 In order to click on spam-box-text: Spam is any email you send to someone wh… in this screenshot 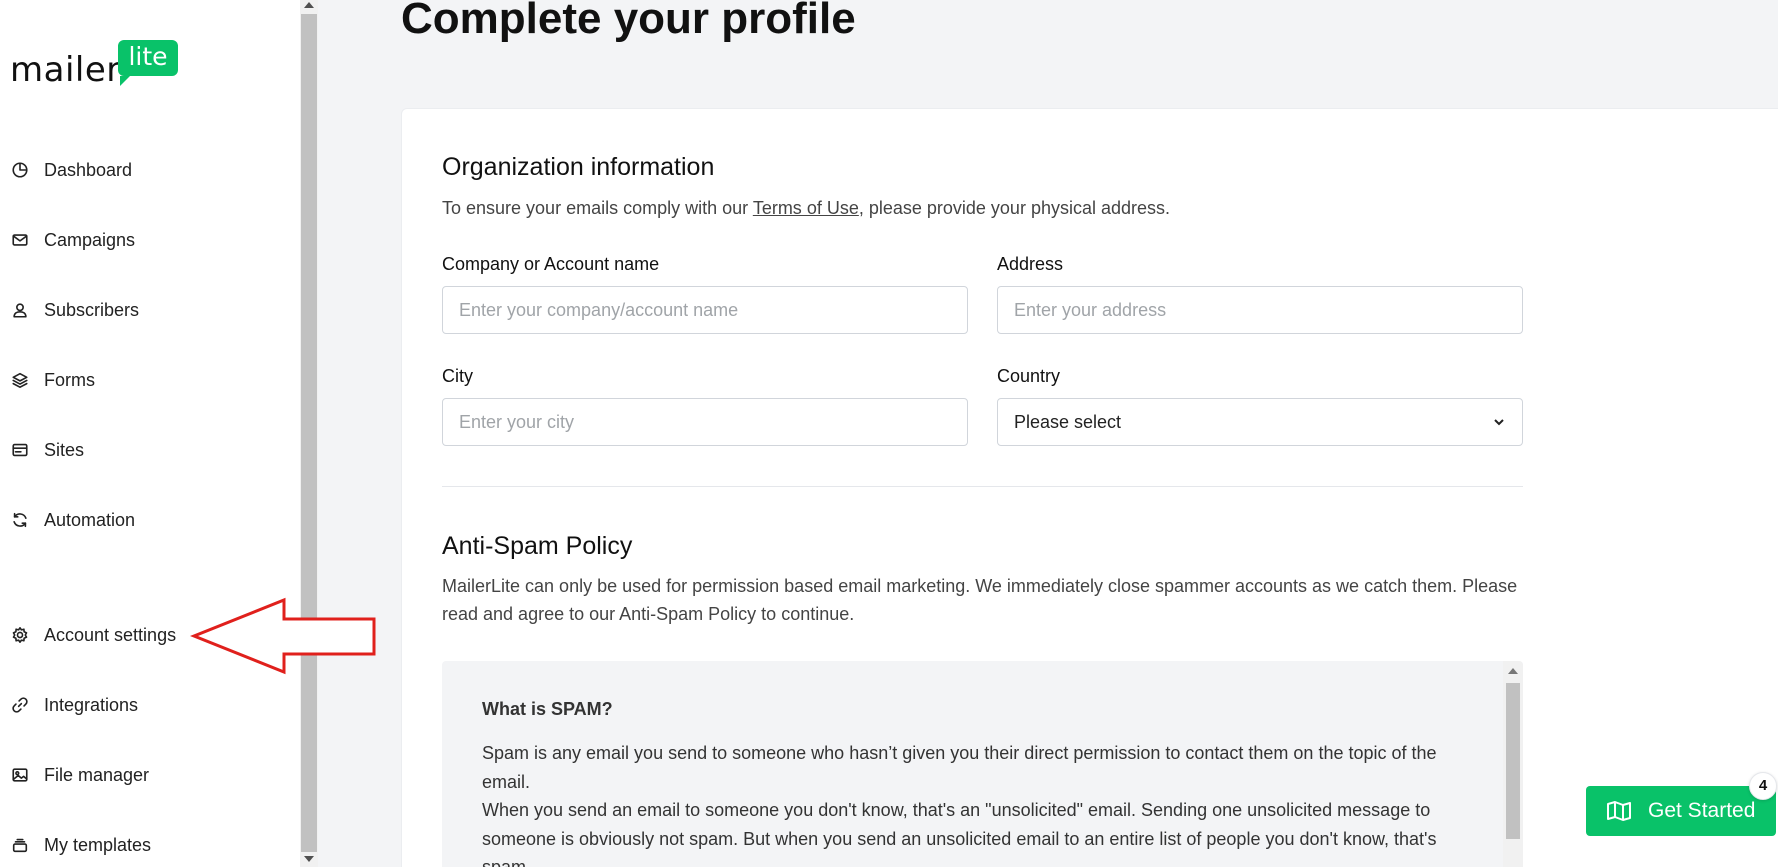, I will do `click(972, 803)`.